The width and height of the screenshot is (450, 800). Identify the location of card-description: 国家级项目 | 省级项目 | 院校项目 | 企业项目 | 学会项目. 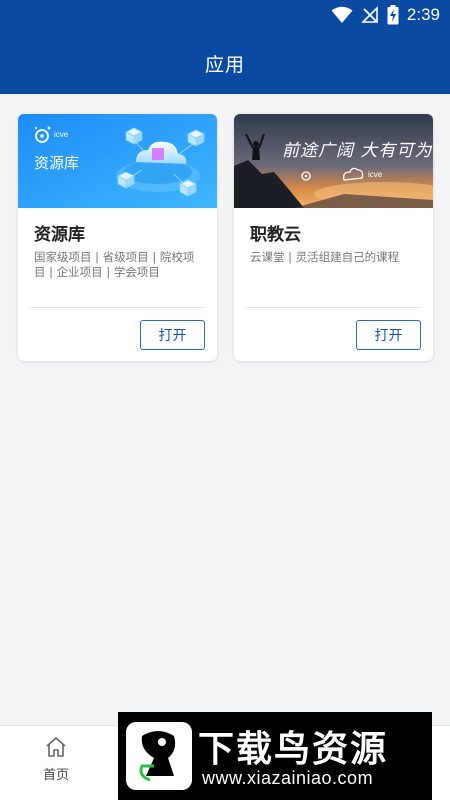
(114, 264).